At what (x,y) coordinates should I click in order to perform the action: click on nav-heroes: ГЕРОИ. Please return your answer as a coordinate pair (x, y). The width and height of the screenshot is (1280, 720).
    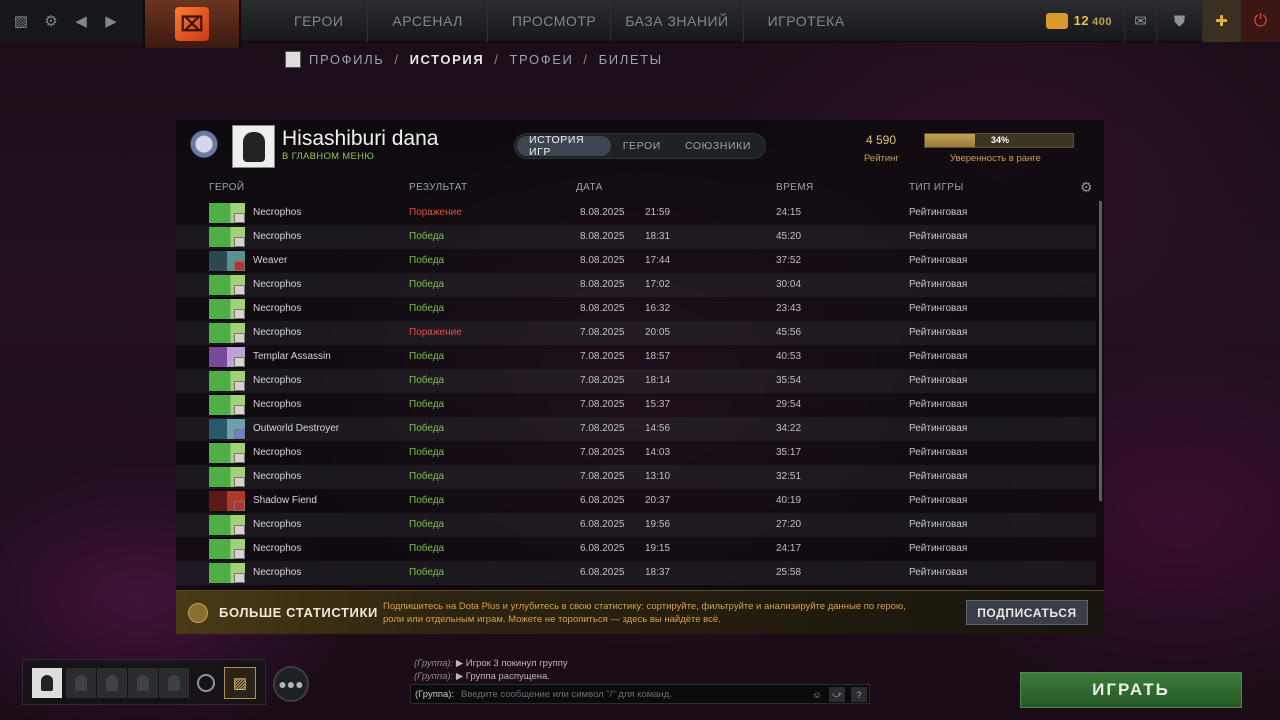
    Looking at the image, I should click on (319, 21).